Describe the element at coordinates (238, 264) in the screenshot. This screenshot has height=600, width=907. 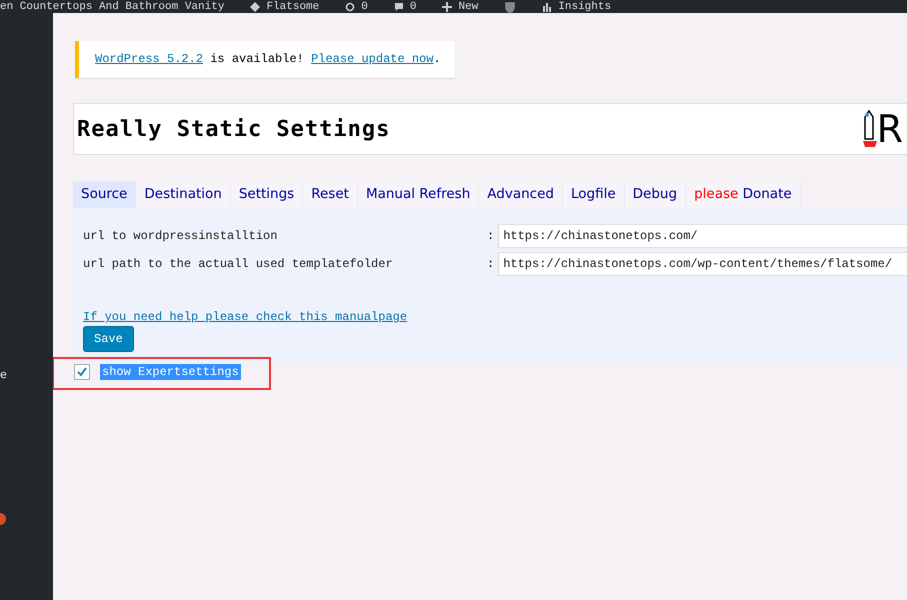
I see `field-label: url path to the actuall used templatefolder` at that location.